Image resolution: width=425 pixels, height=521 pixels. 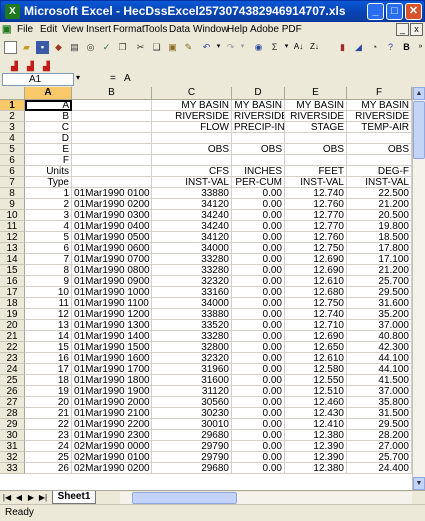 What do you see at coordinates (316, 292) in the screenshot?
I see `table-cell: 12.680` at bounding box center [316, 292].